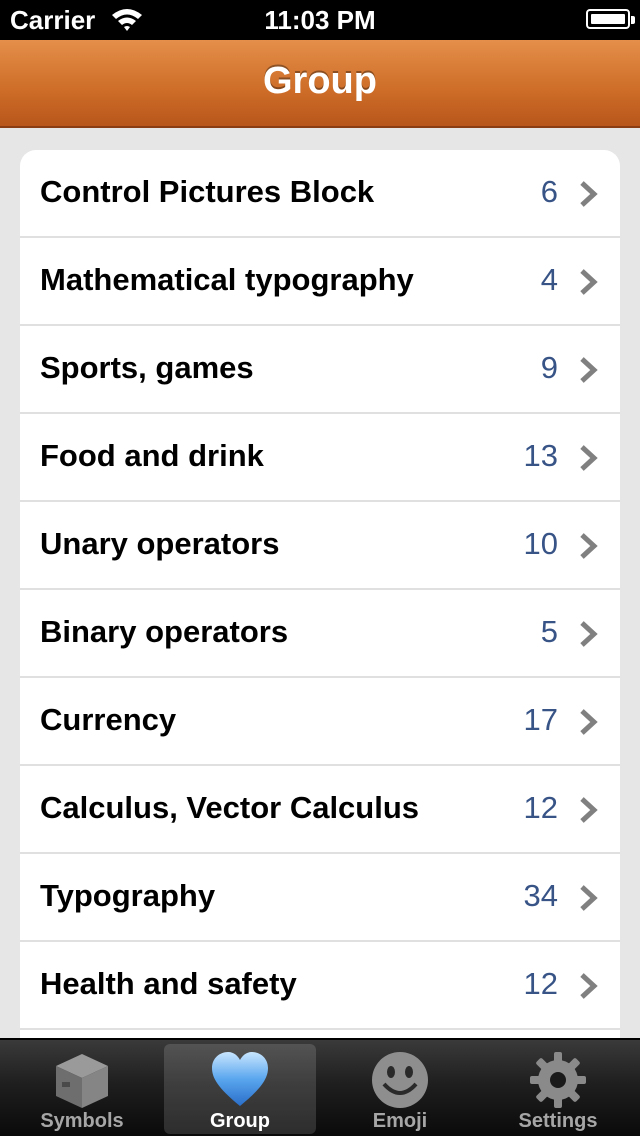 This screenshot has height=1136, width=640. What do you see at coordinates (240, 1079) in the screenshot?
I see `heart-icon` at bounding box center [240, 1079].